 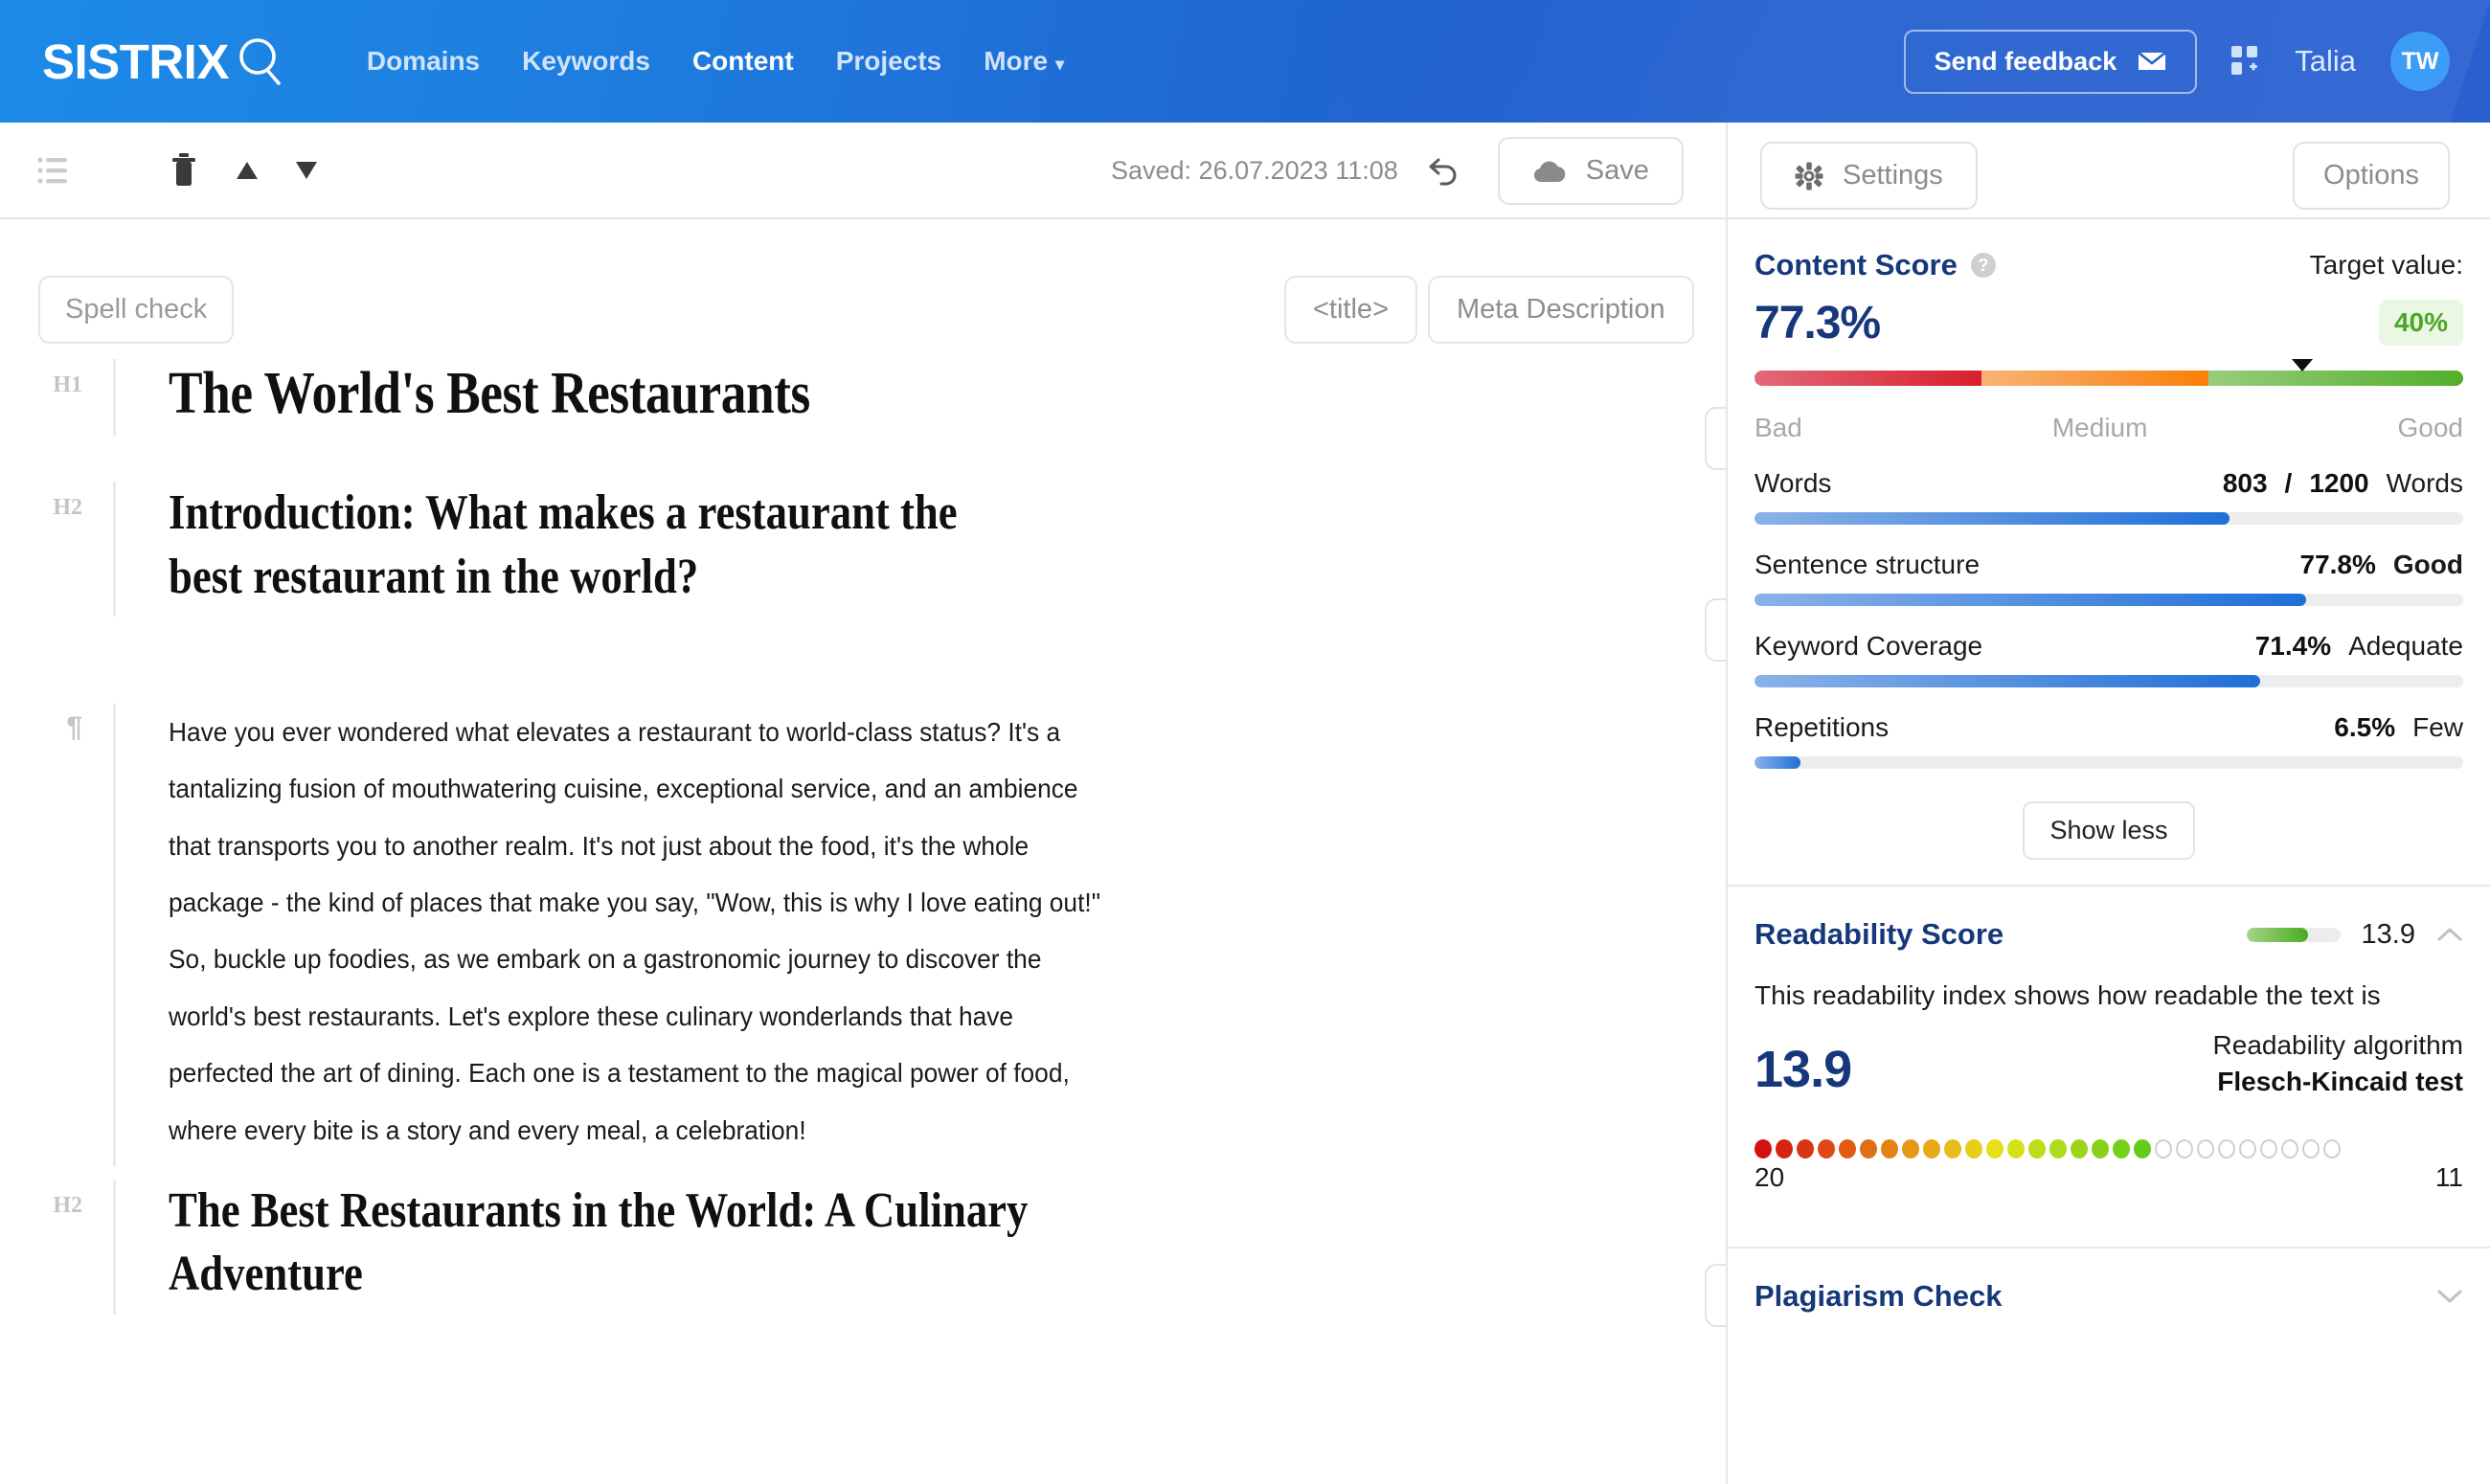 I want to click on save-button: Save, so click(x=1591, y=171).